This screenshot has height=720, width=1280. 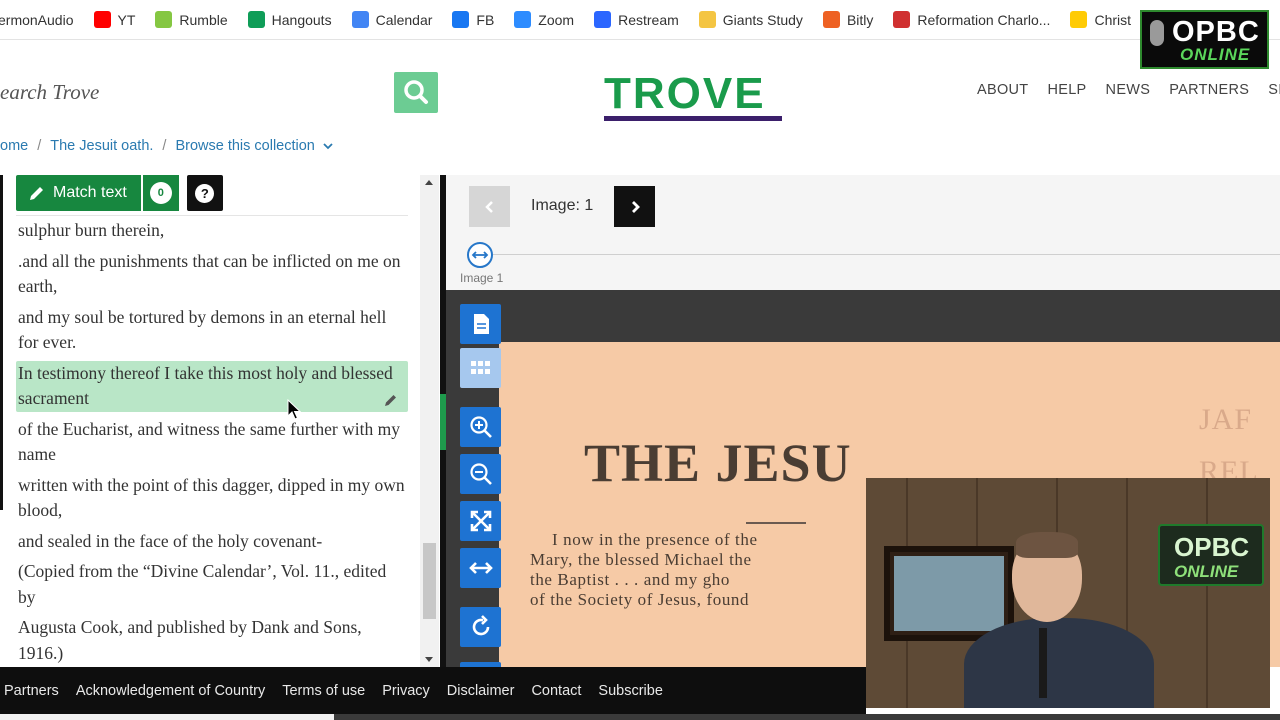 I want to click on match-text-button: Match text, so click(x=78, y=193).